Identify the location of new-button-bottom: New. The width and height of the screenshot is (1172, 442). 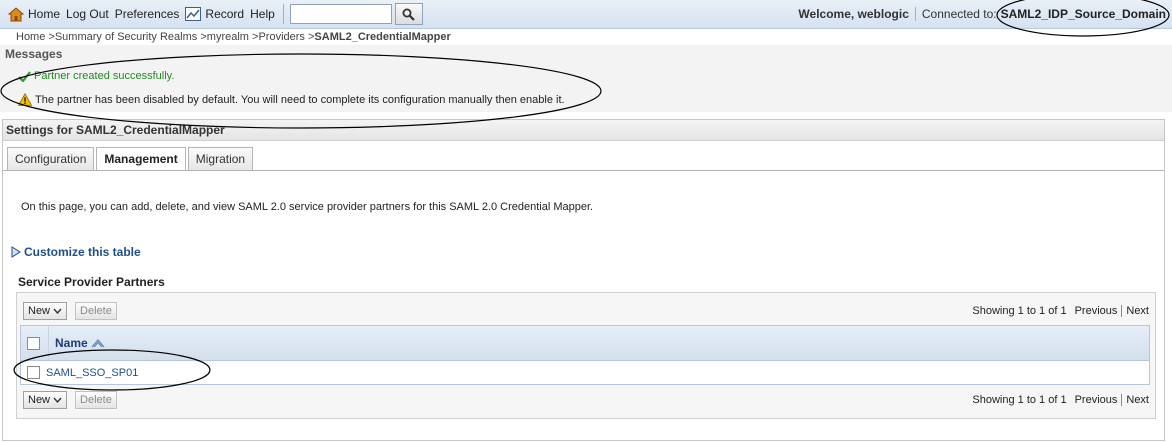
(45, 400).